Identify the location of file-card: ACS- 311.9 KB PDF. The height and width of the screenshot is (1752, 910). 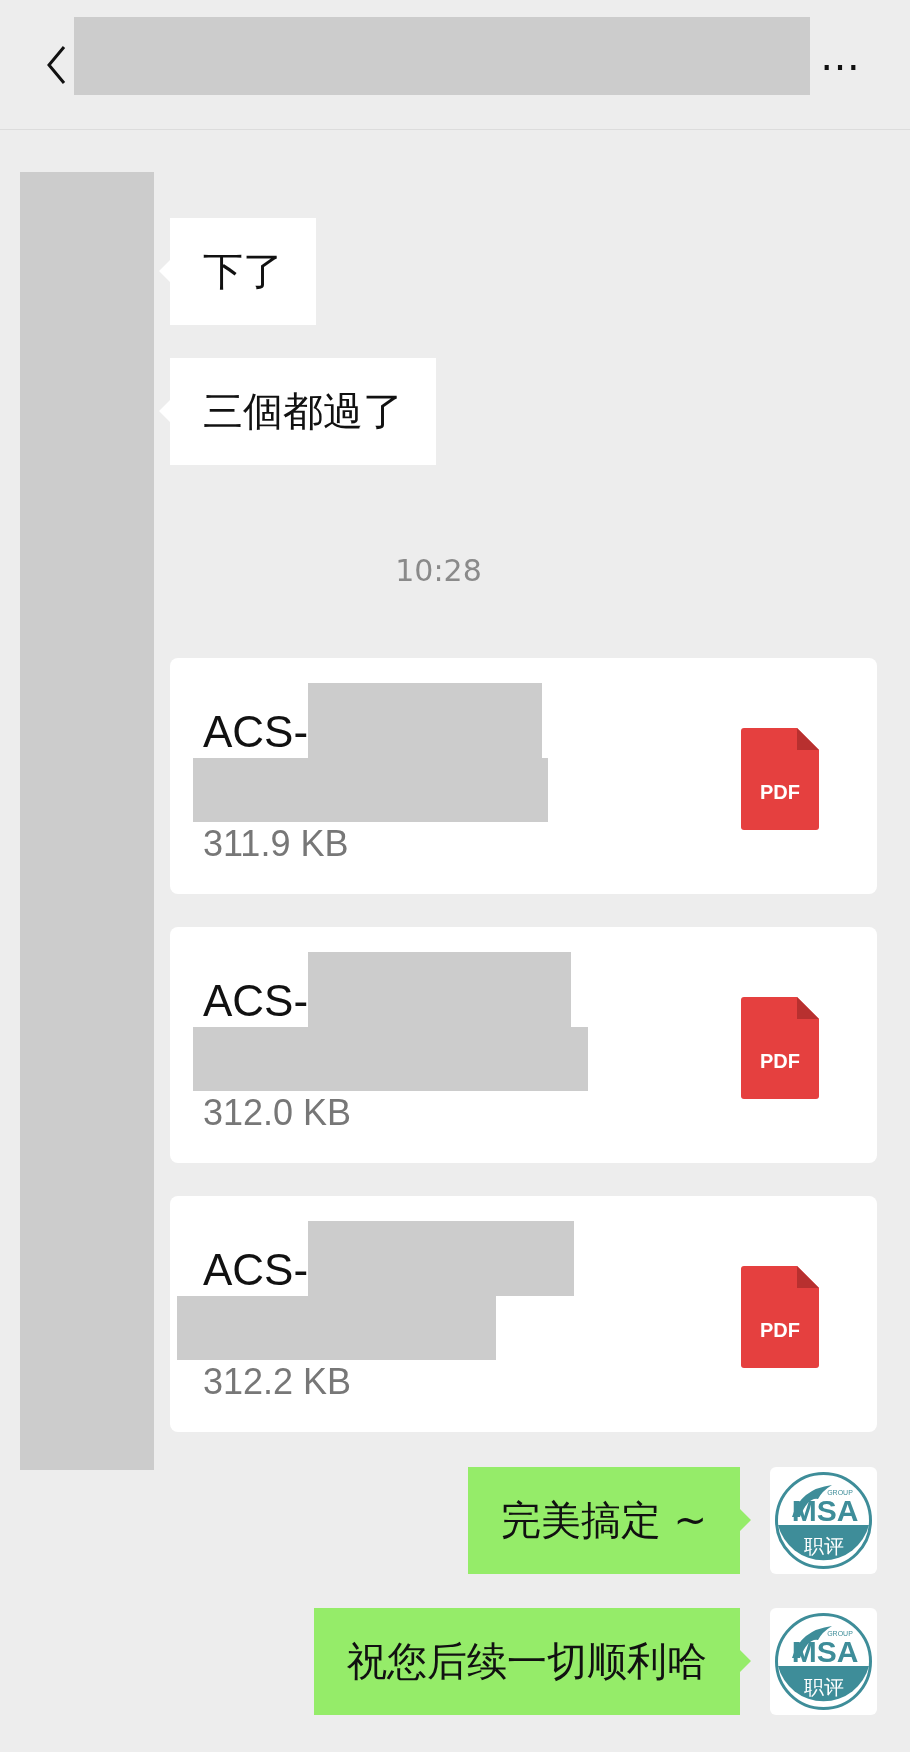
(523, 776).